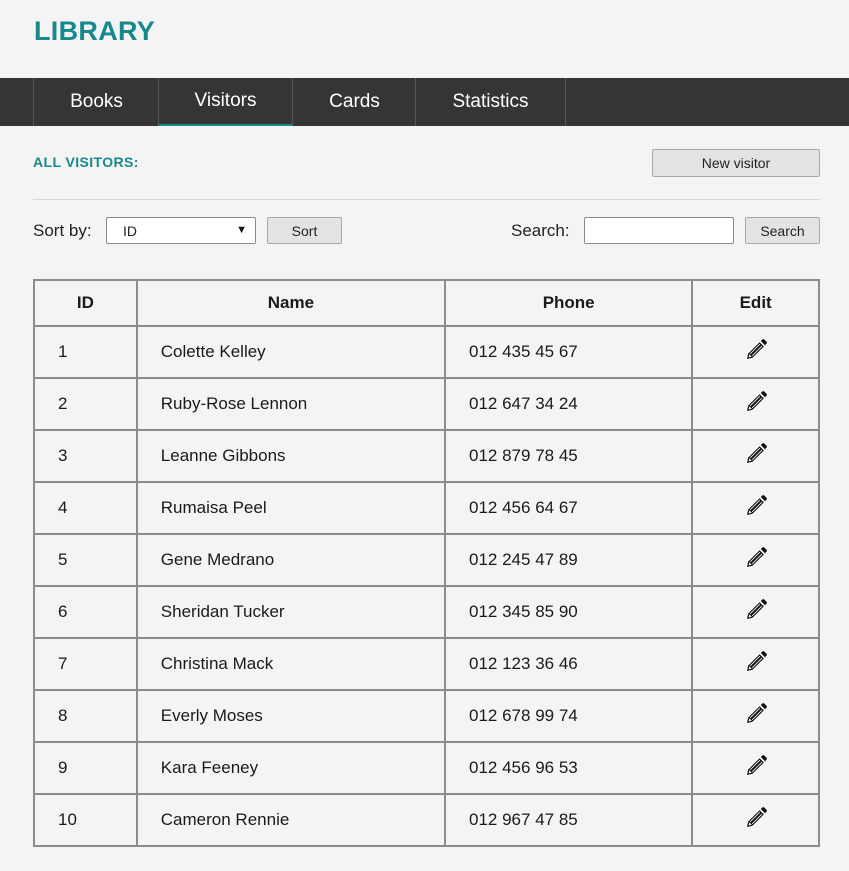 The width and height of the screenshot is (849, 871). Describe the element at coordinates (736, 163) in the screenshot. I see `new-visitor-button: New visitor` at that location.